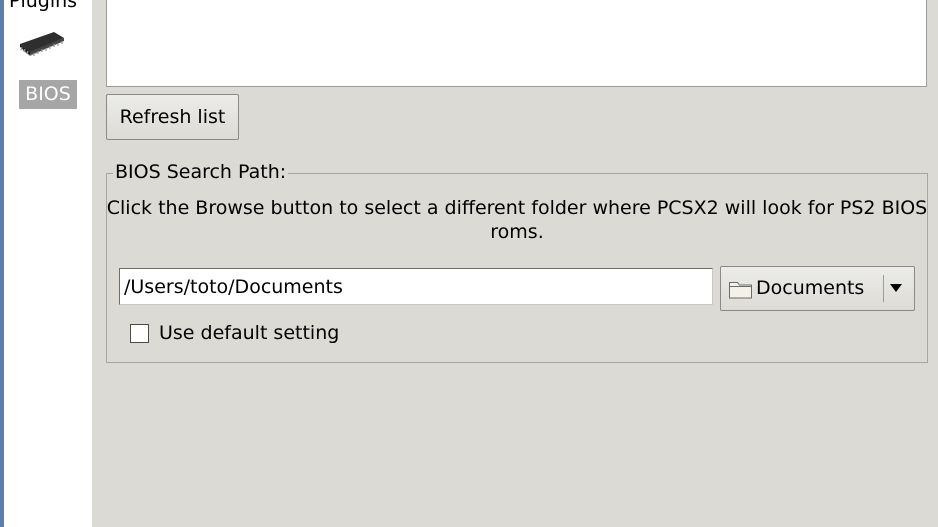 This screenshot has height=527, width=938. I want to click on use-default-label: Use default setting, so click(249, 333).